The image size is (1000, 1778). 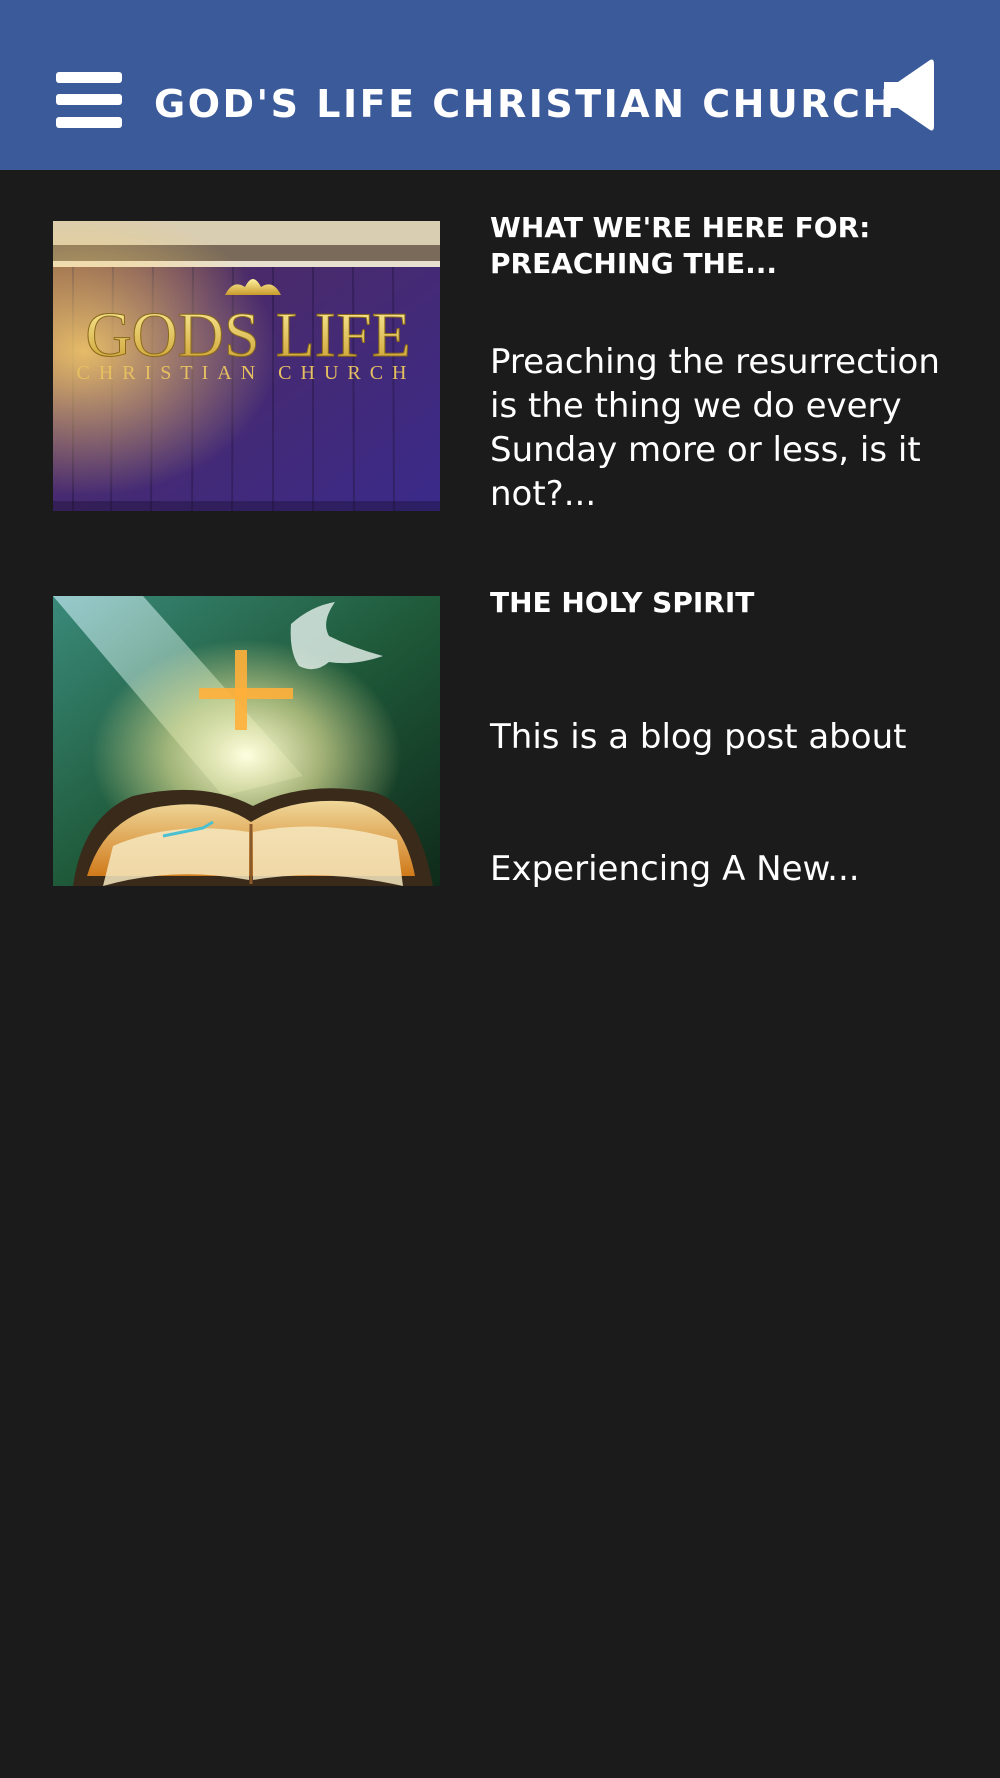 I want to click on top-bar: GOD'S LIFE CHRISTIAN CHURCH, so click(x=500, y=85).